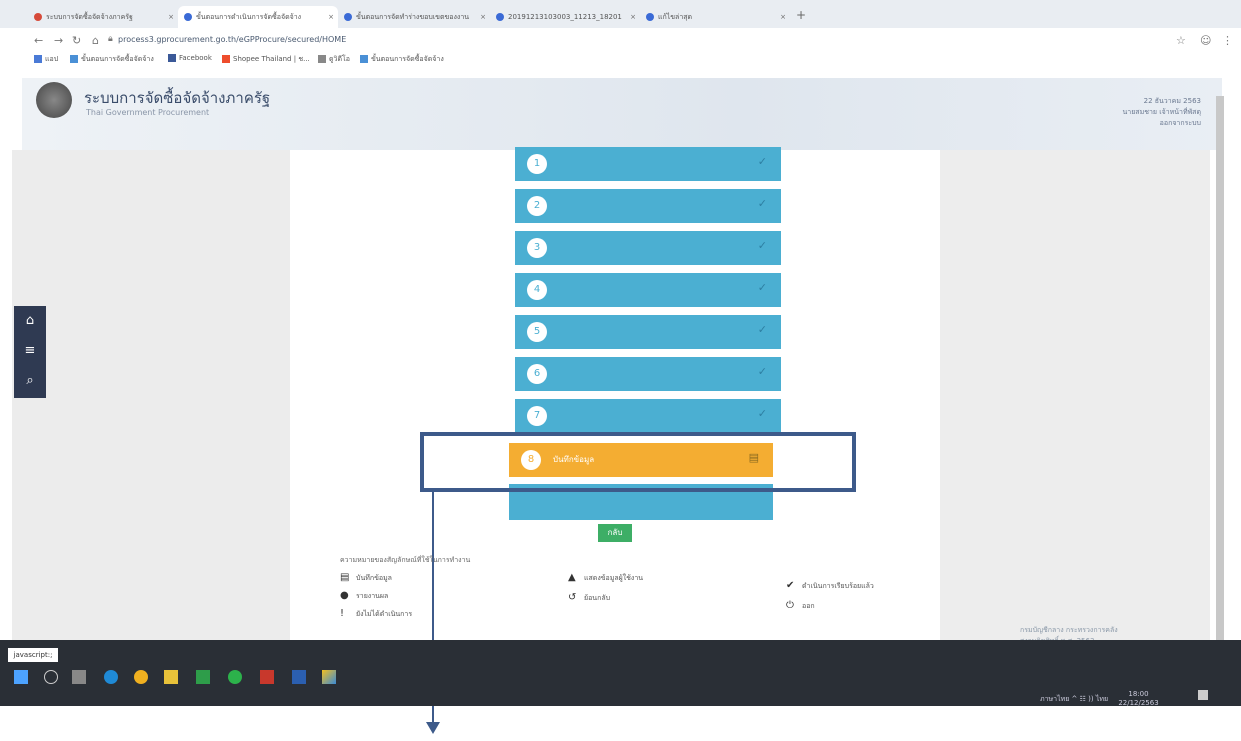  What do you see at coordinates (33, 655) in the screenshot?
I see `status-url: javascript:;` at bounding box center [33, 655].